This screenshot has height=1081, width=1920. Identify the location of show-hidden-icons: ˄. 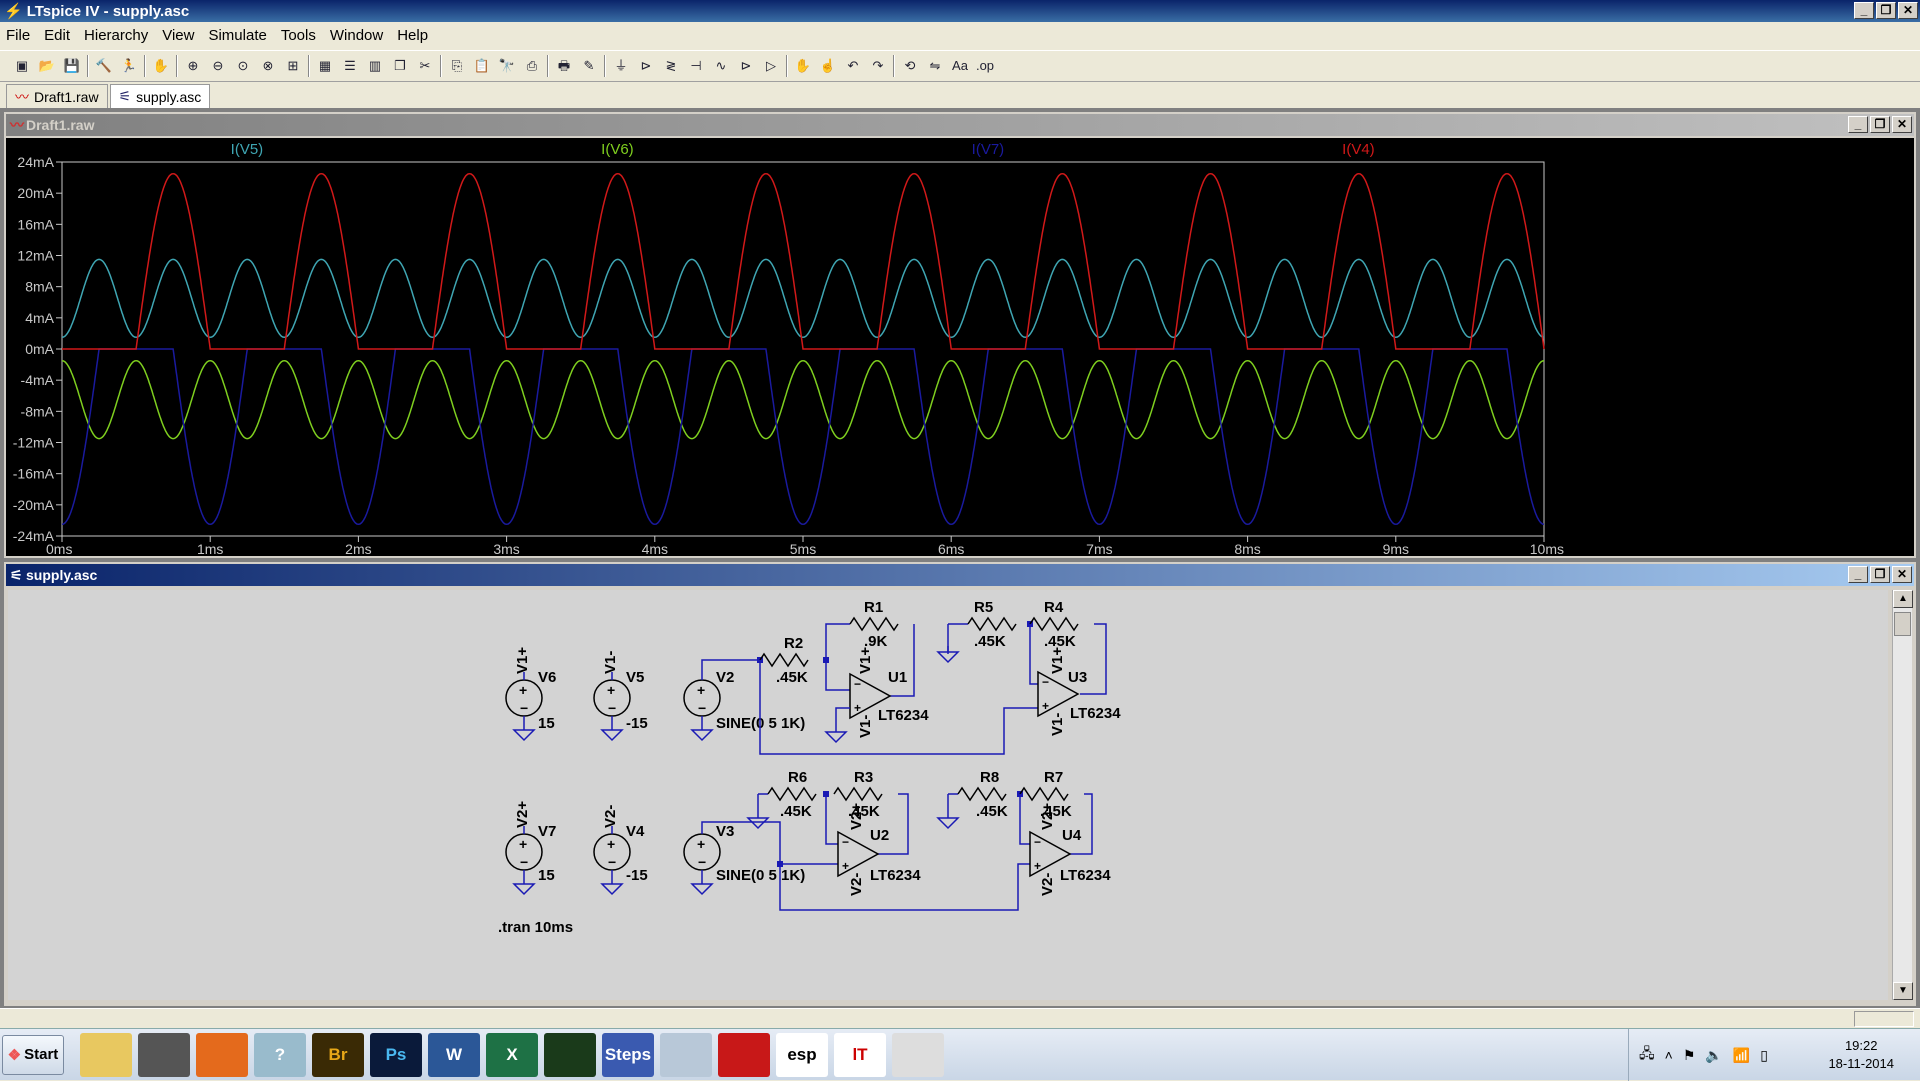
(1669, 1055).